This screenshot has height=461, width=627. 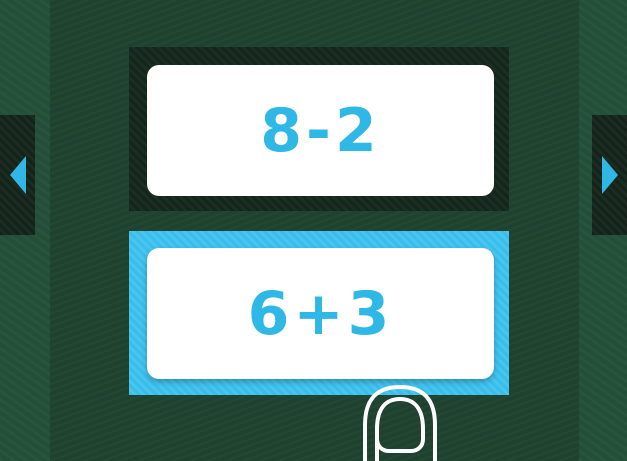 I want to click on card-expression: 8-2, so click(x=320, y=130).